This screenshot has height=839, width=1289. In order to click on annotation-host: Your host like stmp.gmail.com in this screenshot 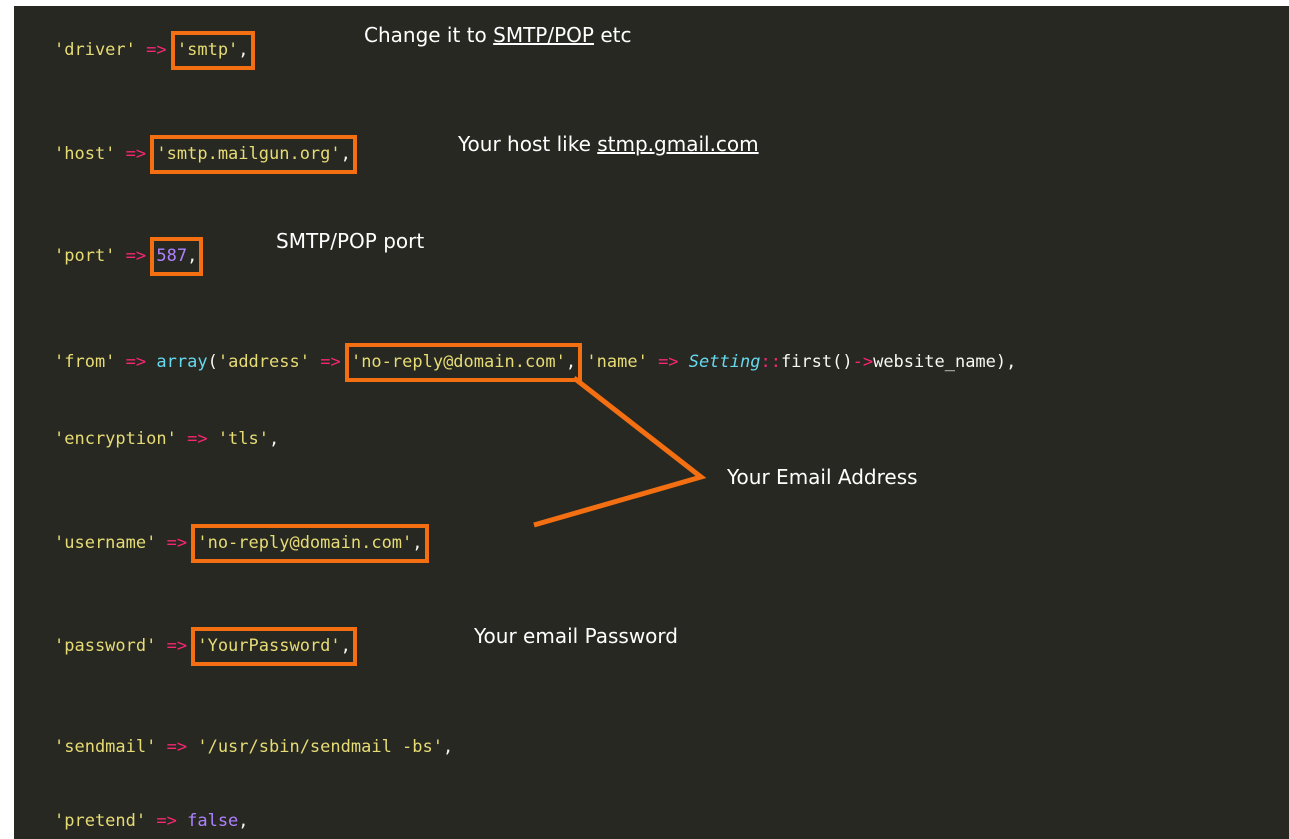, I will do `click(608, 144)`.